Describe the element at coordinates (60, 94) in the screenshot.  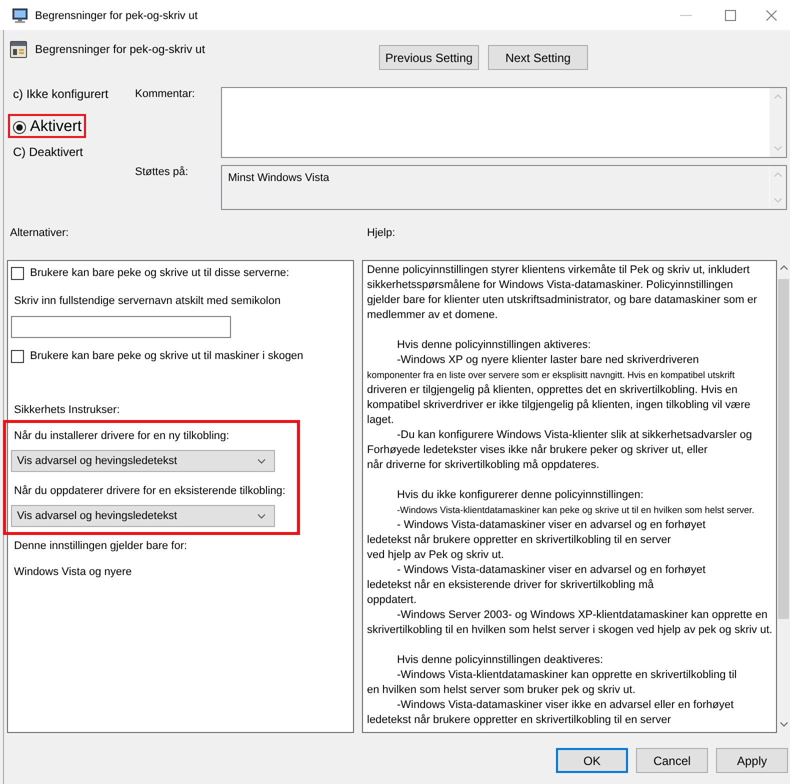
I see `radio-option: c) Ikke konfigurert` at that location.